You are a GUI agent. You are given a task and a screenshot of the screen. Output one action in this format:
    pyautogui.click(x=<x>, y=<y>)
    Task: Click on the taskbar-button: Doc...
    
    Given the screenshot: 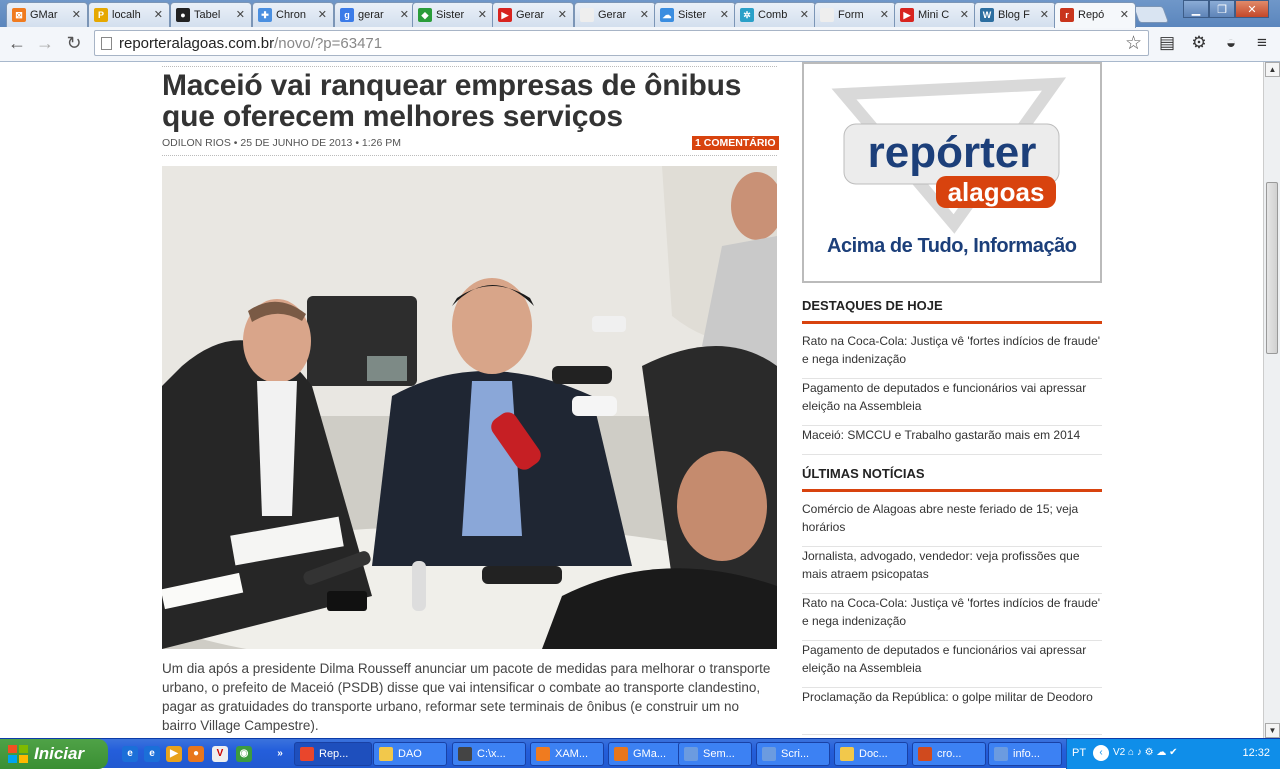 What is the action you would take?
    pyautogui.click(x=871, y=754)
    